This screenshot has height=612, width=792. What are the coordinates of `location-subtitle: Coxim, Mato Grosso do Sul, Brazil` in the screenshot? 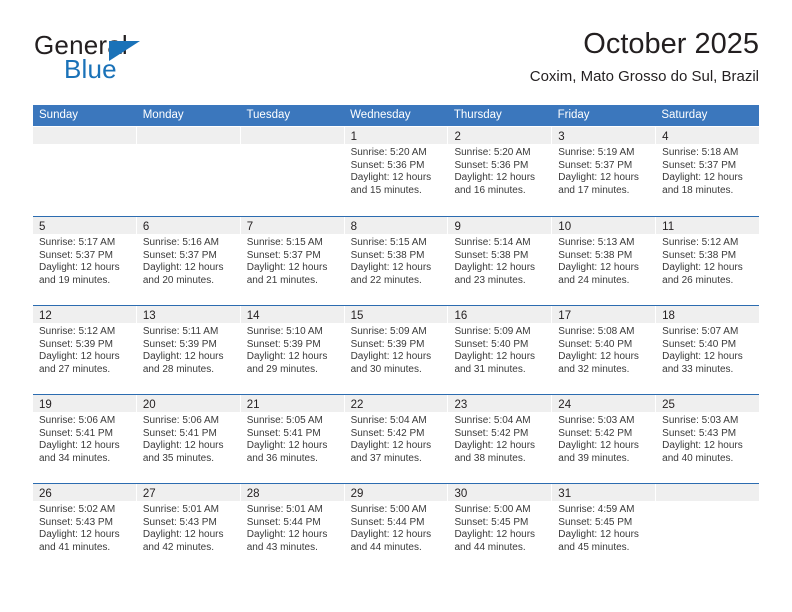 It's located at (644, 76).